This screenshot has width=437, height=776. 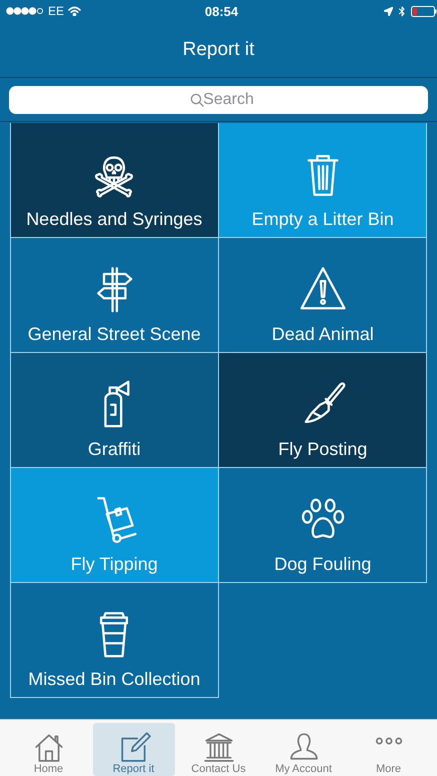 What do you see at coordinates (75, 11) in the screenshot?
I see `wifi-icon` at bounding box center [75, 11].